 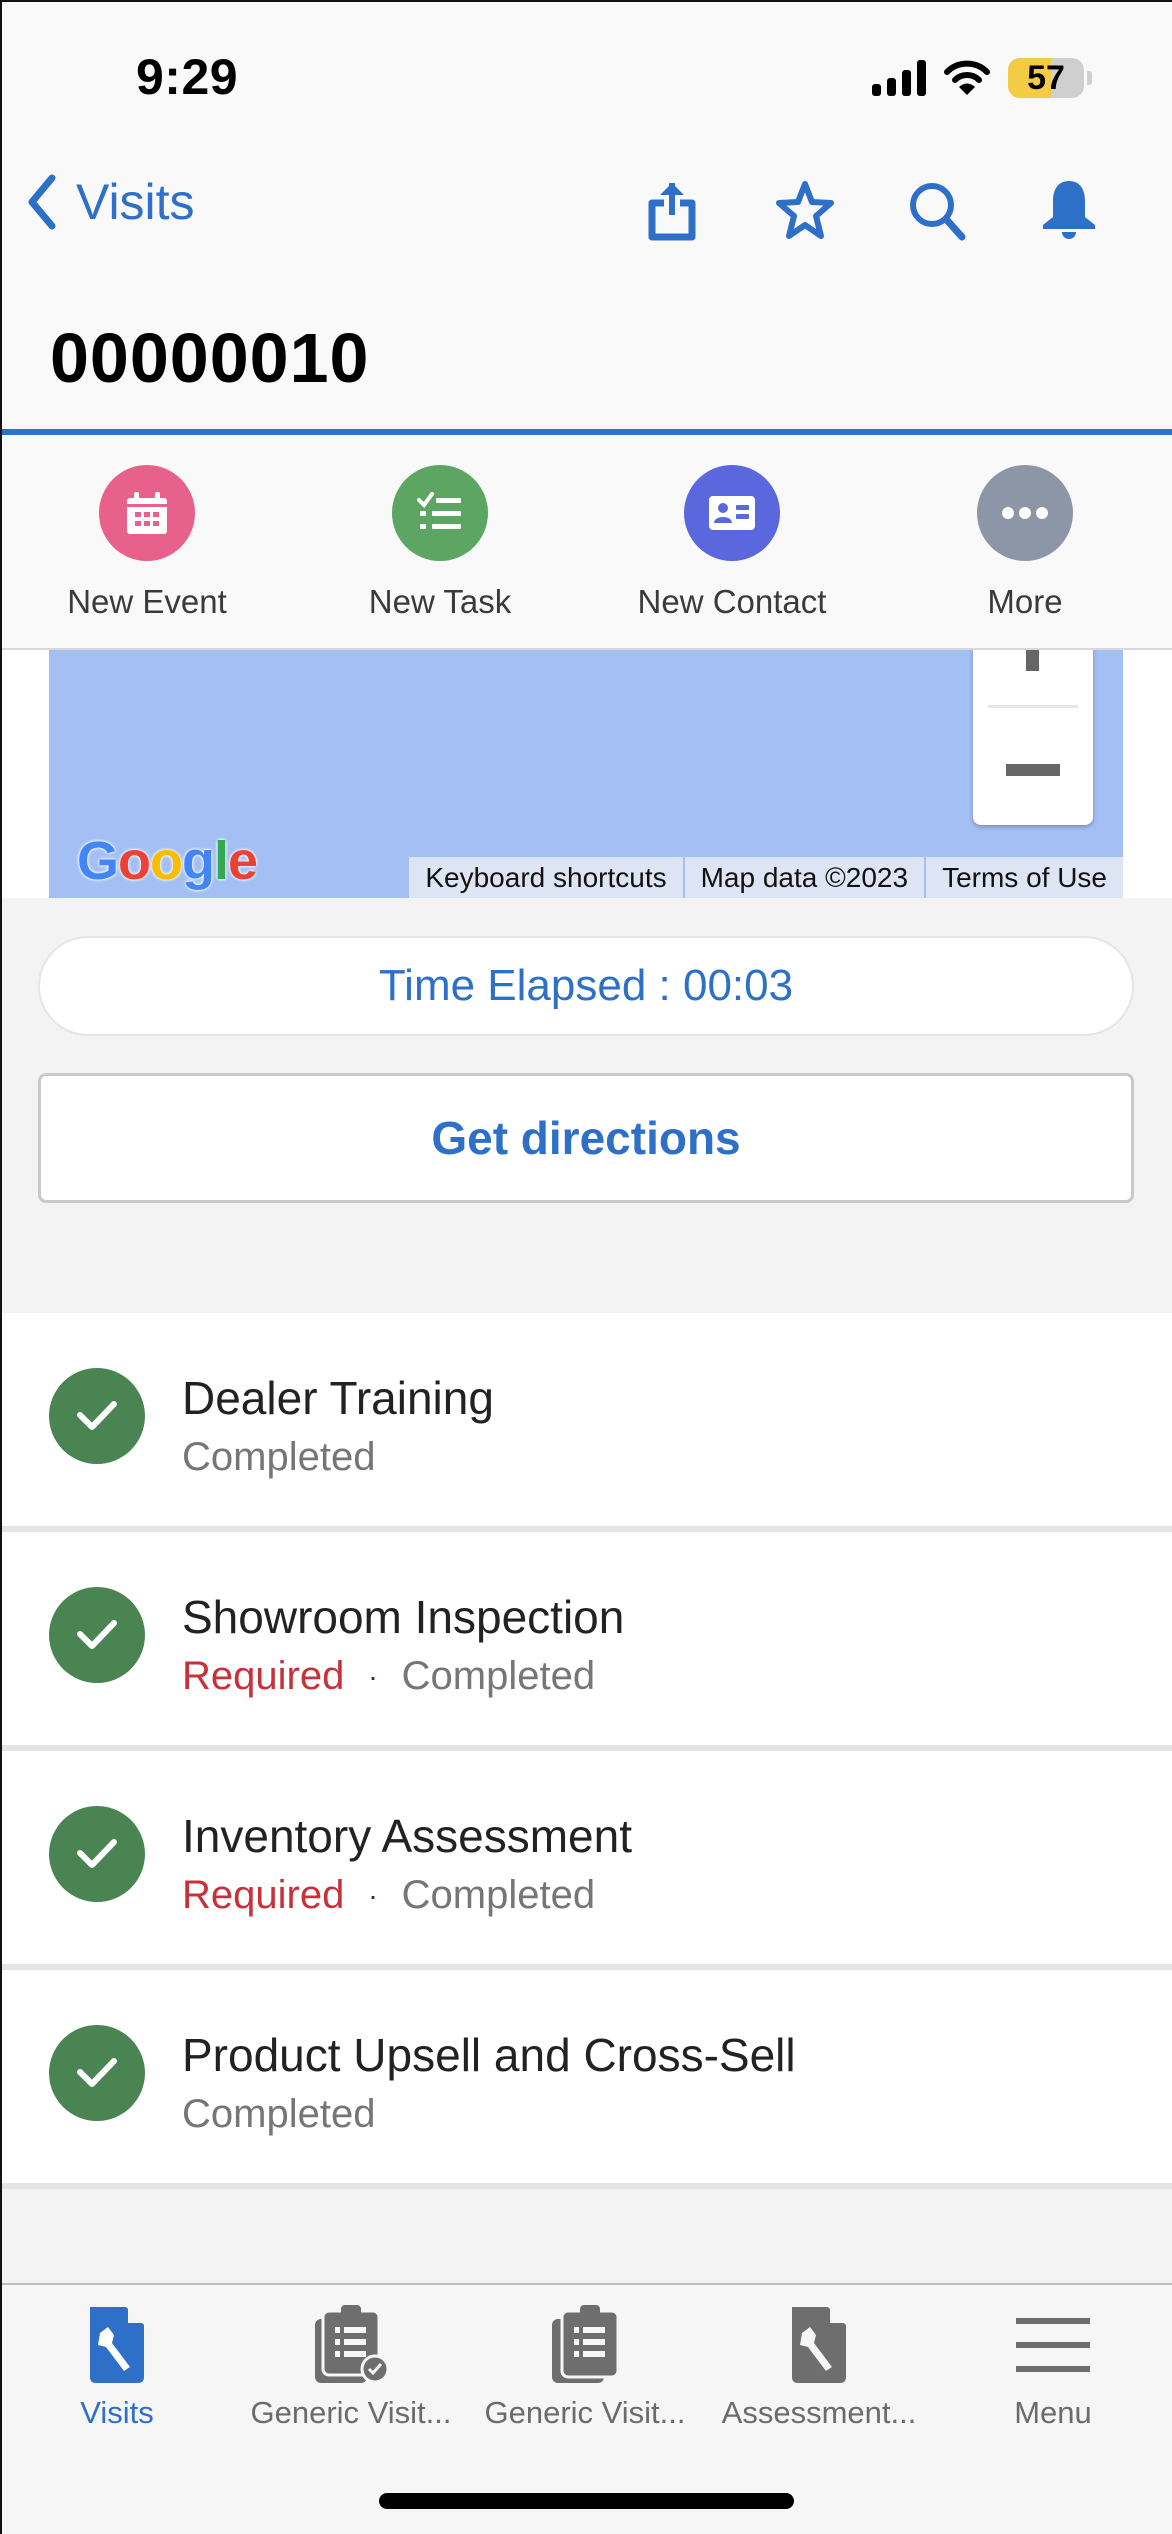 I want to click on cellular-signal-icon, so click(x=899, y=78).